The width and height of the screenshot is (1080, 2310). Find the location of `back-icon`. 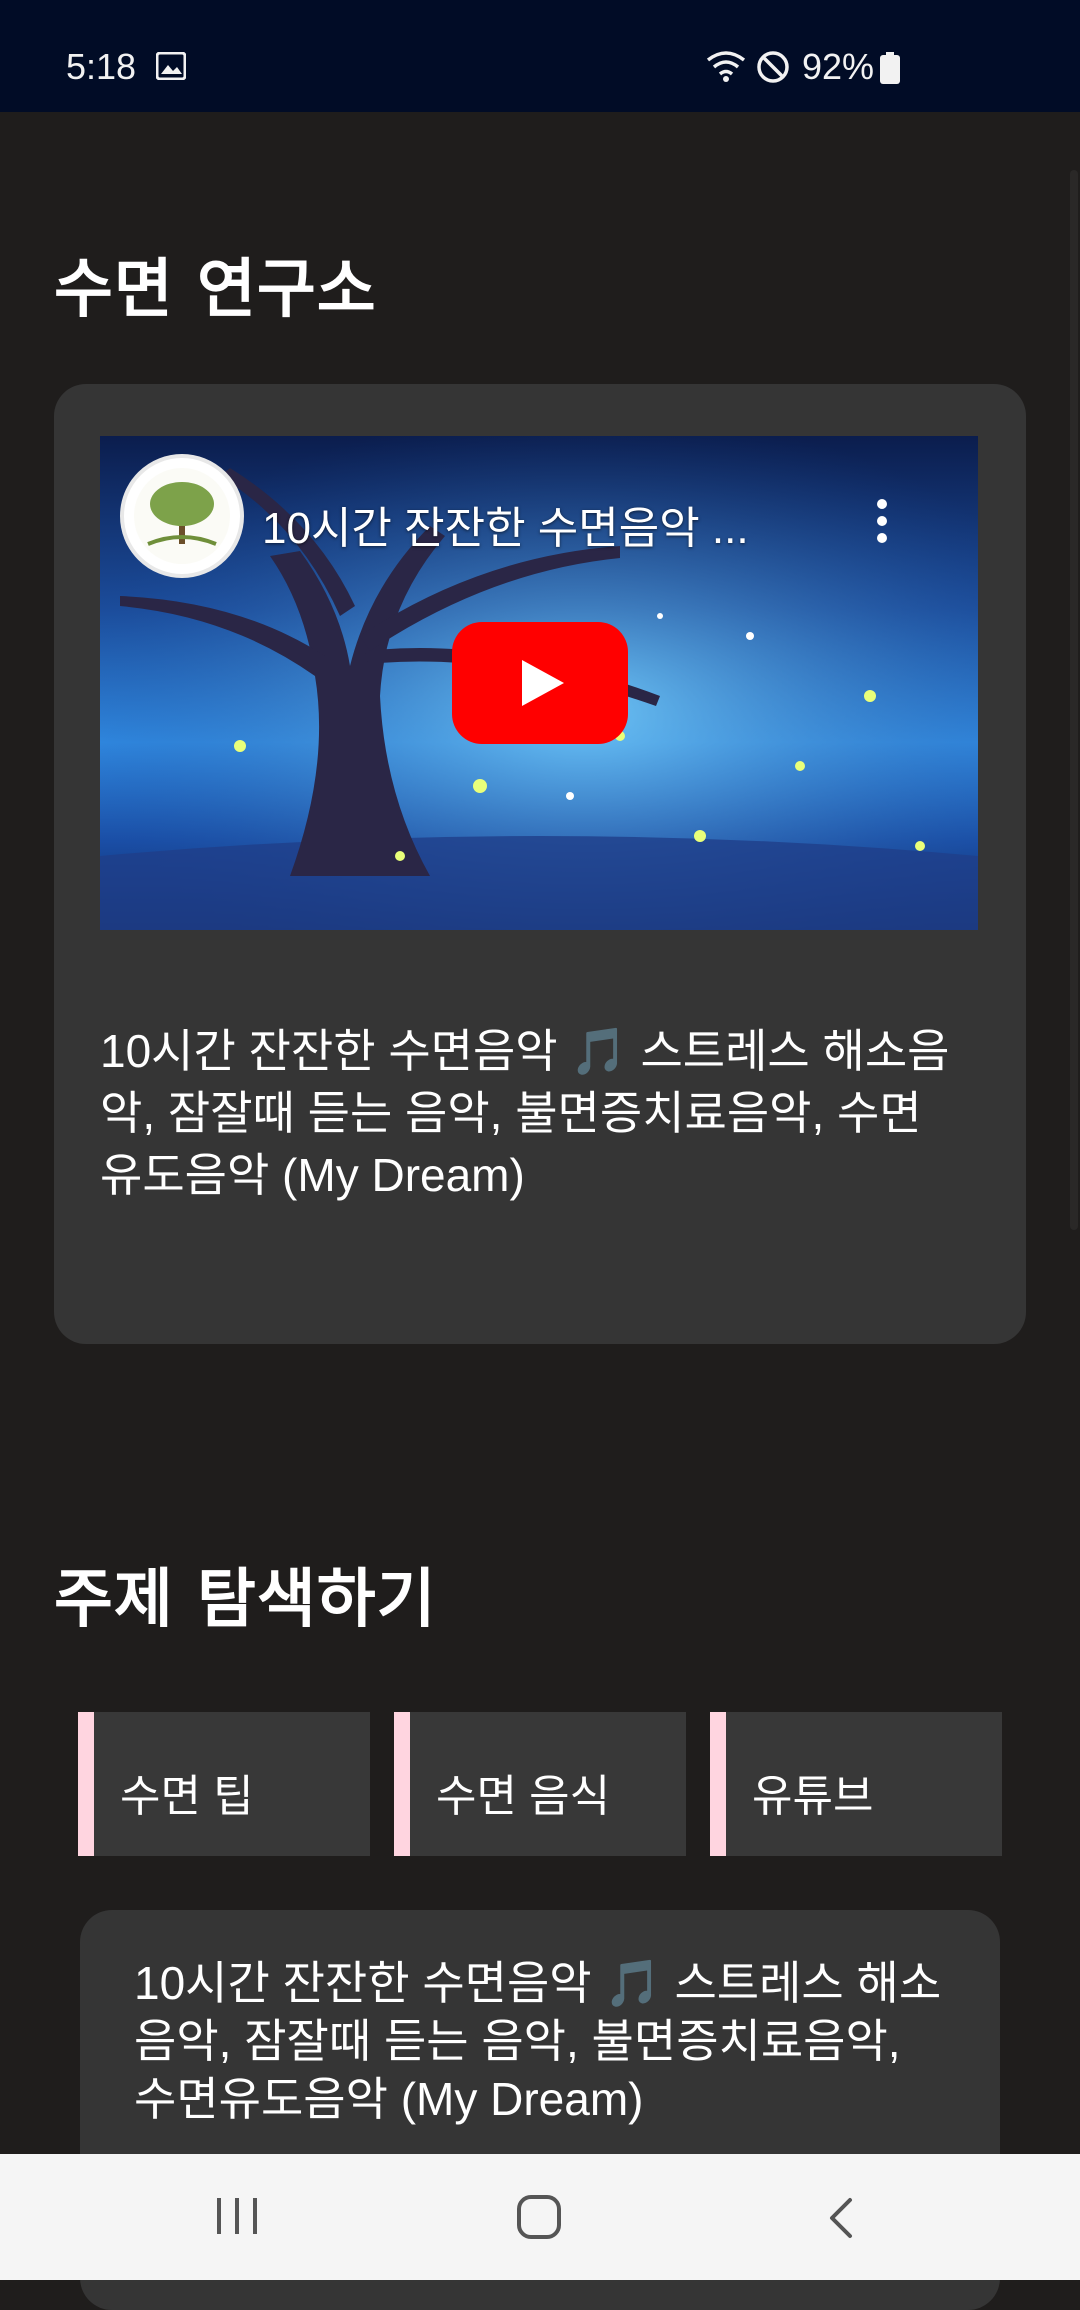

back-icon is located at coordinates (841, 2218).